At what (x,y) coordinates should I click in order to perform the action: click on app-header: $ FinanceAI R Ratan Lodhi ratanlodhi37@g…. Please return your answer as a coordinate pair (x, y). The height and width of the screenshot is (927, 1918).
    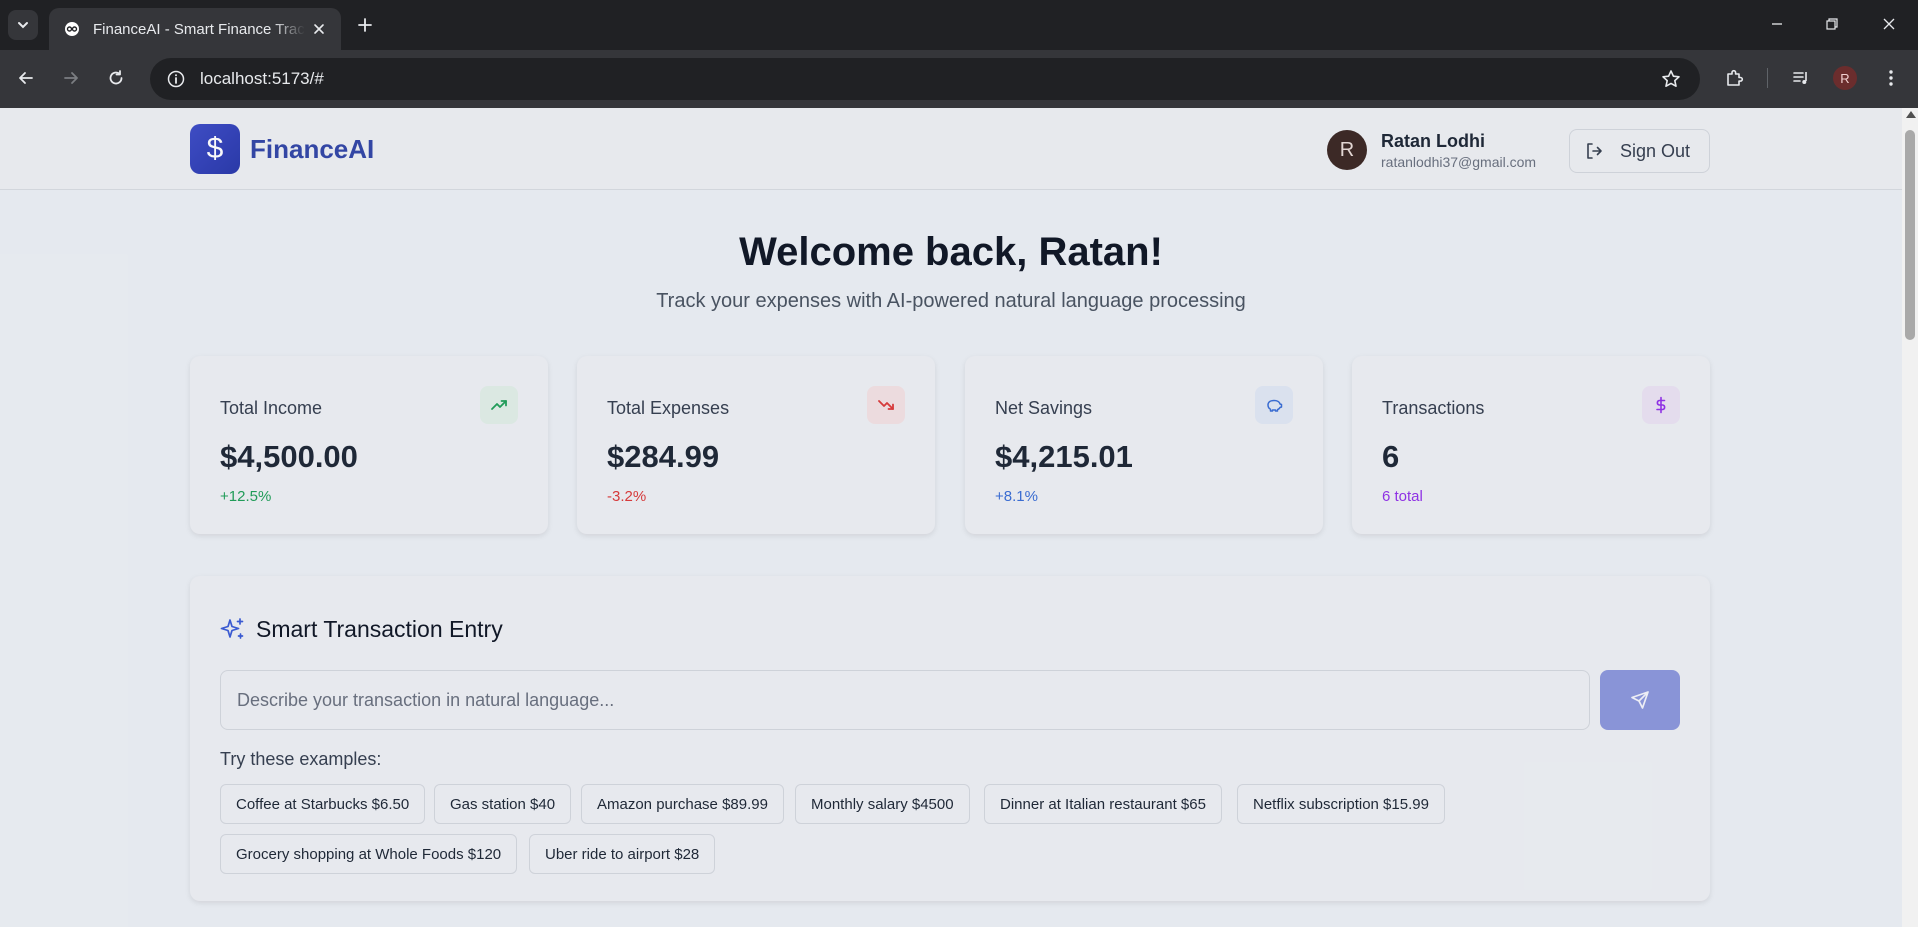
    Looking at the image, I should click on (951, 149).